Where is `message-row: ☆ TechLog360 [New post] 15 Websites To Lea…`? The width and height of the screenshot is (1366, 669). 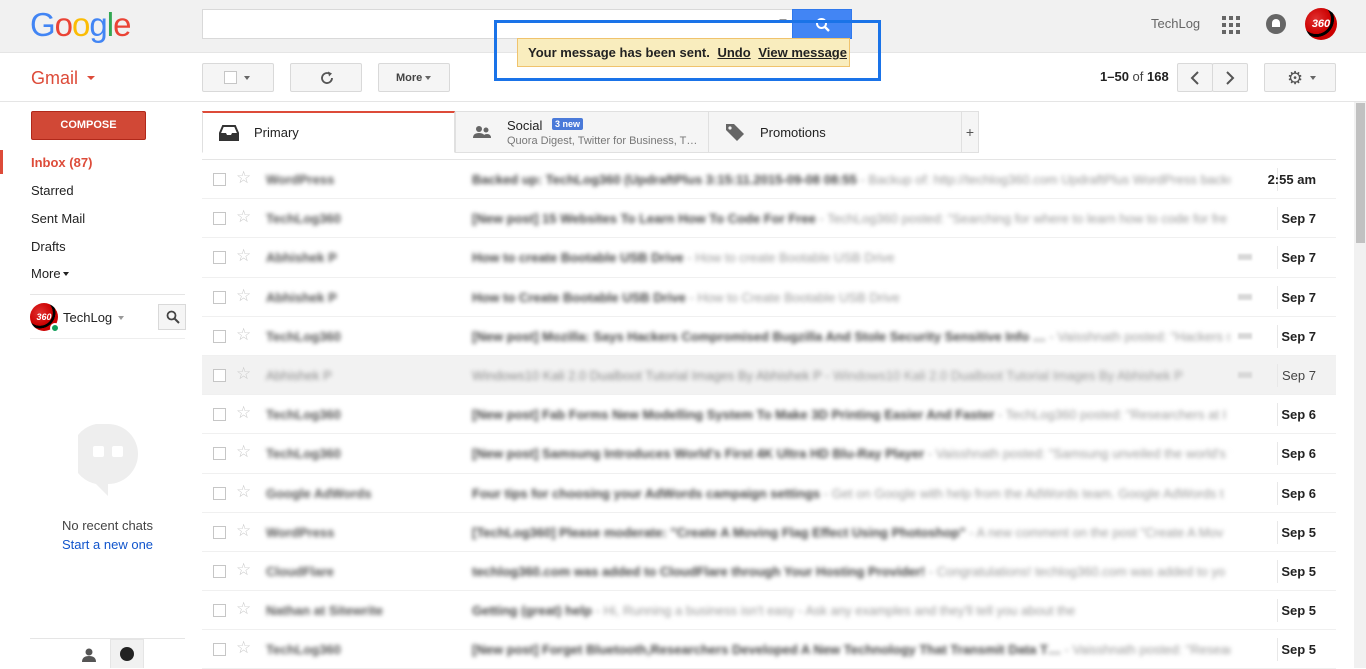 message-row: ☆ TechLog360 [New post] 15 Websites To Lea… is located at coordinates (769, 219).